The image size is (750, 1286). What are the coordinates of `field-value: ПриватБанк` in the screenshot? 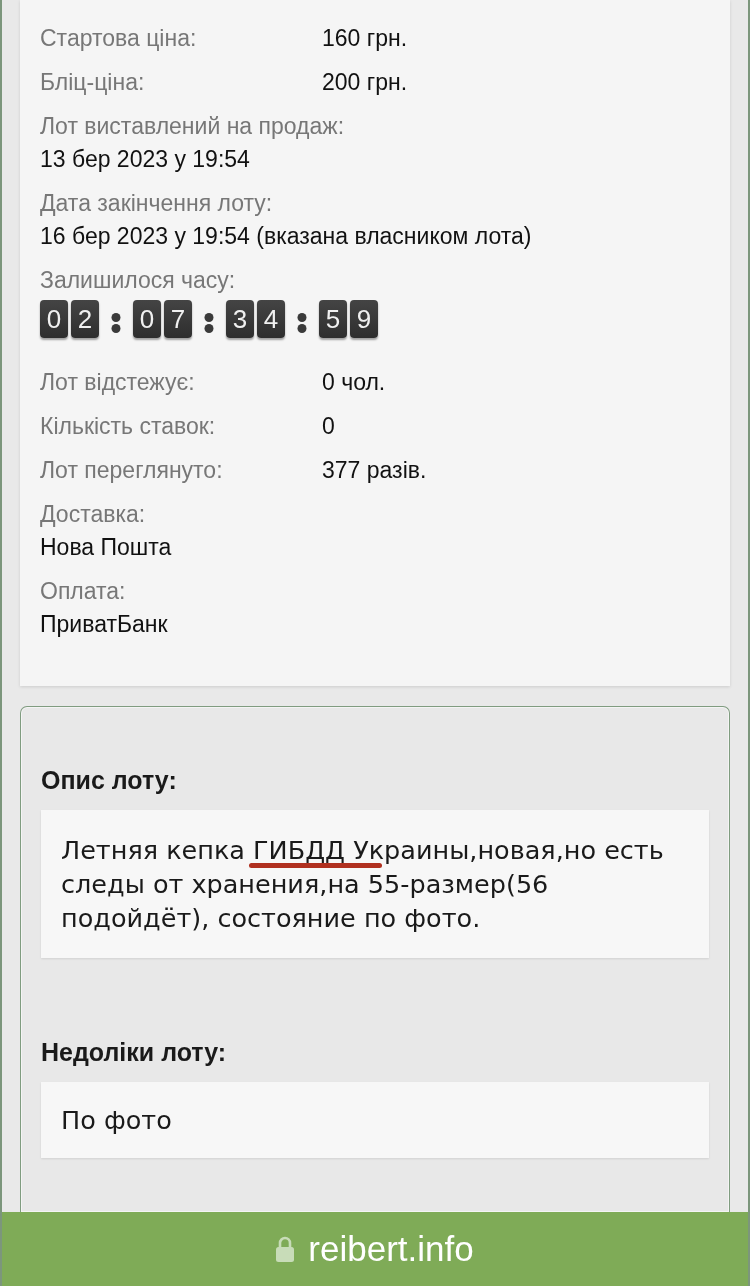 It's located at (104, 624).